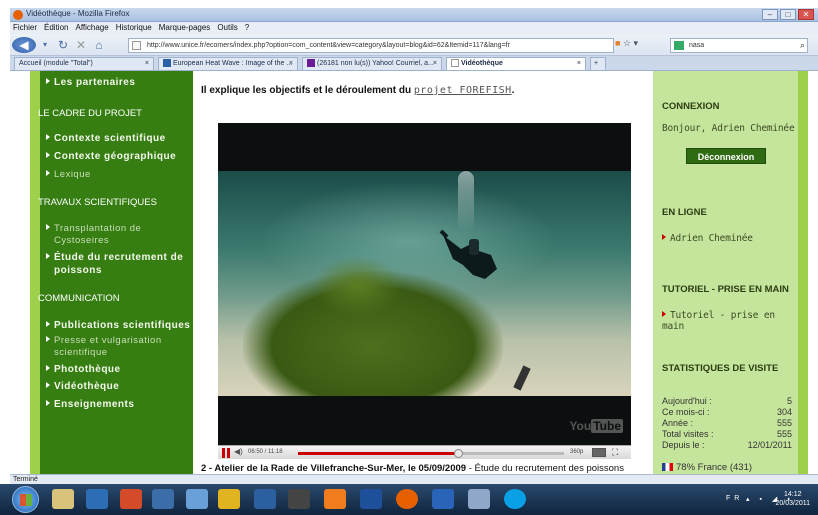  I want to click on close-button: ✕, so click(806, 14).